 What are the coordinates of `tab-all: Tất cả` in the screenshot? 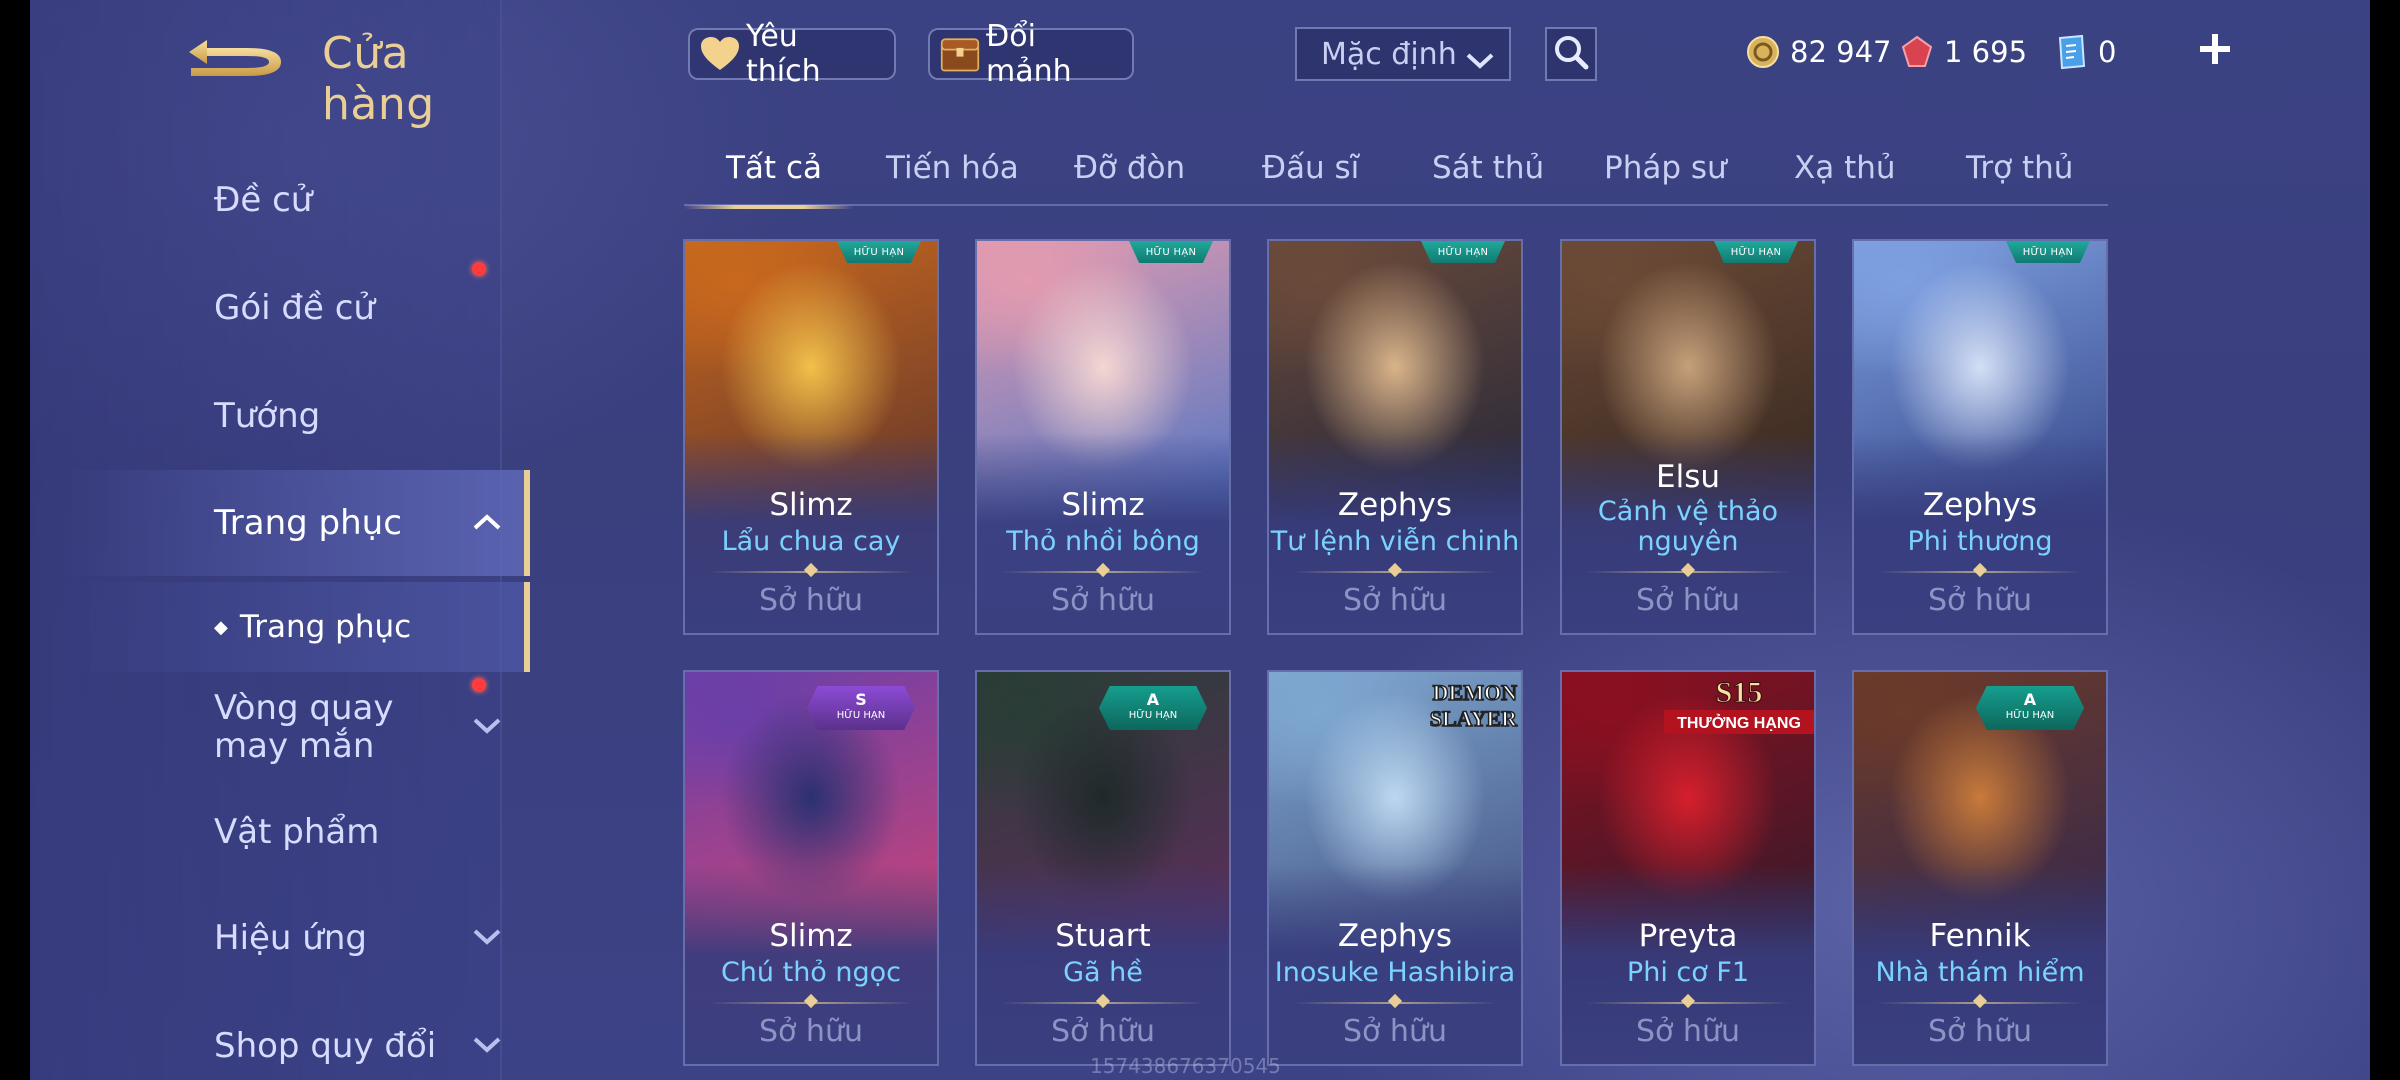 It's located at (769, 179).